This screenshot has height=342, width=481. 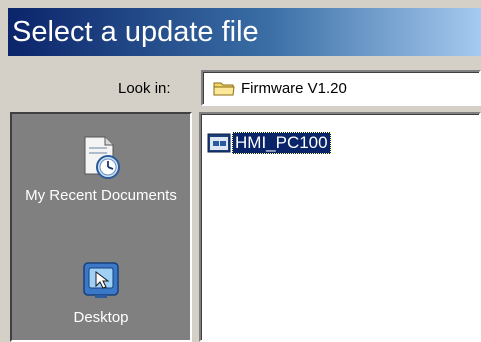 What do you see at coordinates (294, 88) in the screenshot?
I see `look-in-value: Firmware V1.20` at bounding box center [294, 88].